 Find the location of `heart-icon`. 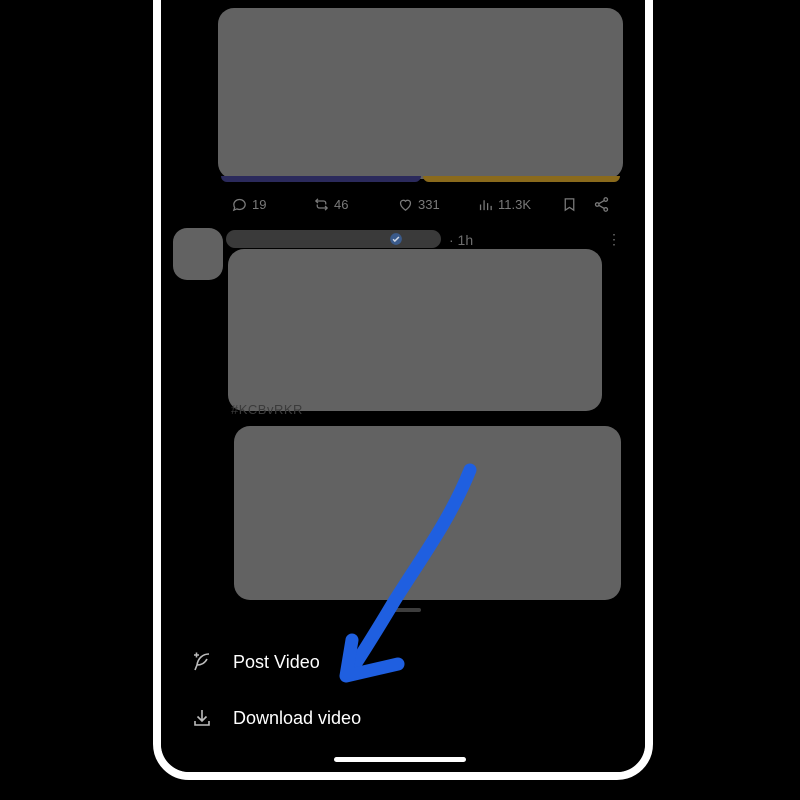

heart-icon is located at coordinates (405, 205).